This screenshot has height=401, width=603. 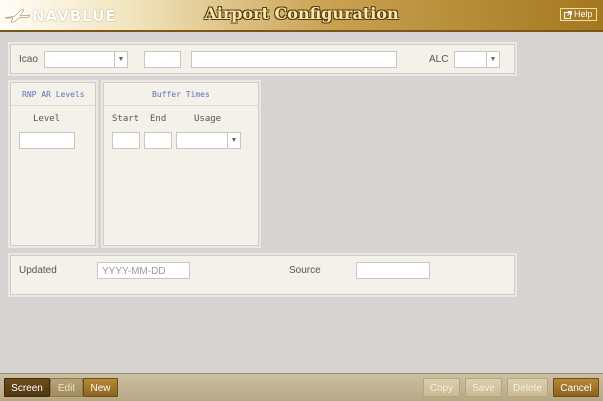 What do you see at coordinates (47, 140) in the screenshot?
I see `level-field` at bounding box center [47, 140].